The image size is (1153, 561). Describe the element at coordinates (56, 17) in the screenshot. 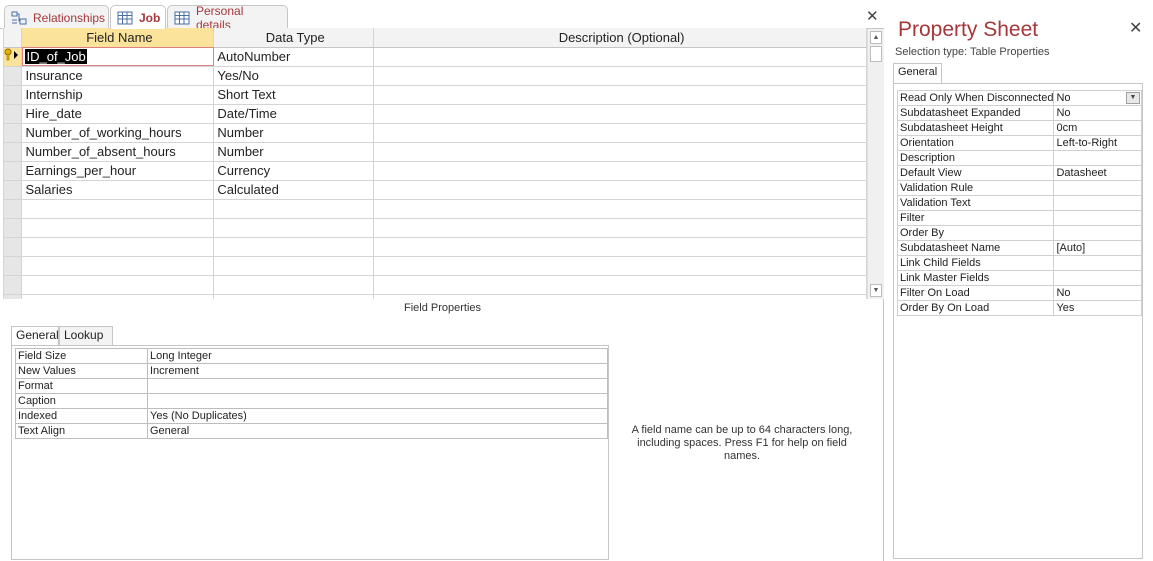

I see `tab-relationships: Relationships` at that location.